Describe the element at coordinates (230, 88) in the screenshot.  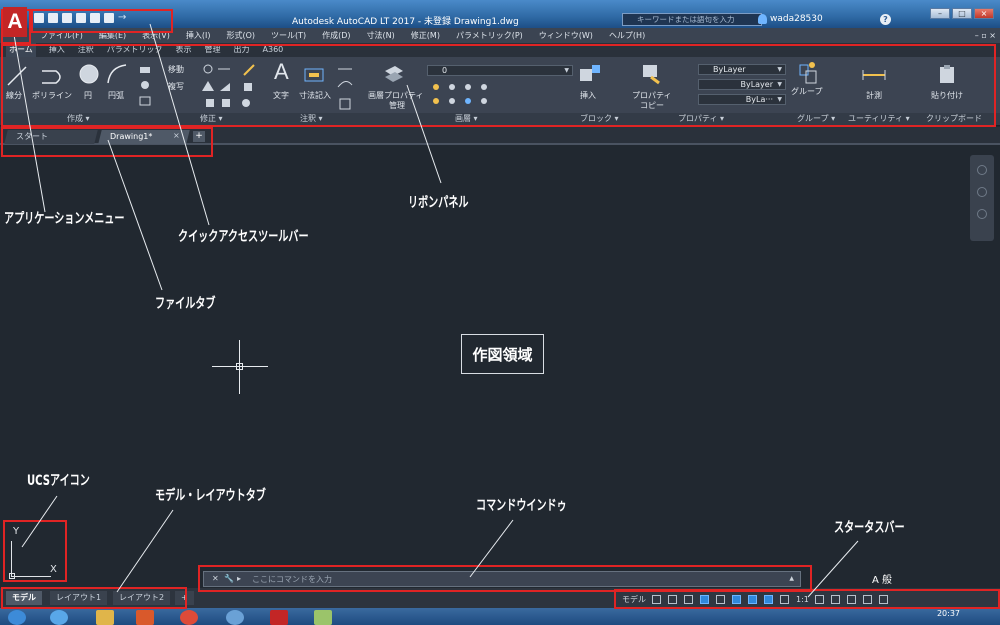
I see `modify-tool-icons` at that location.